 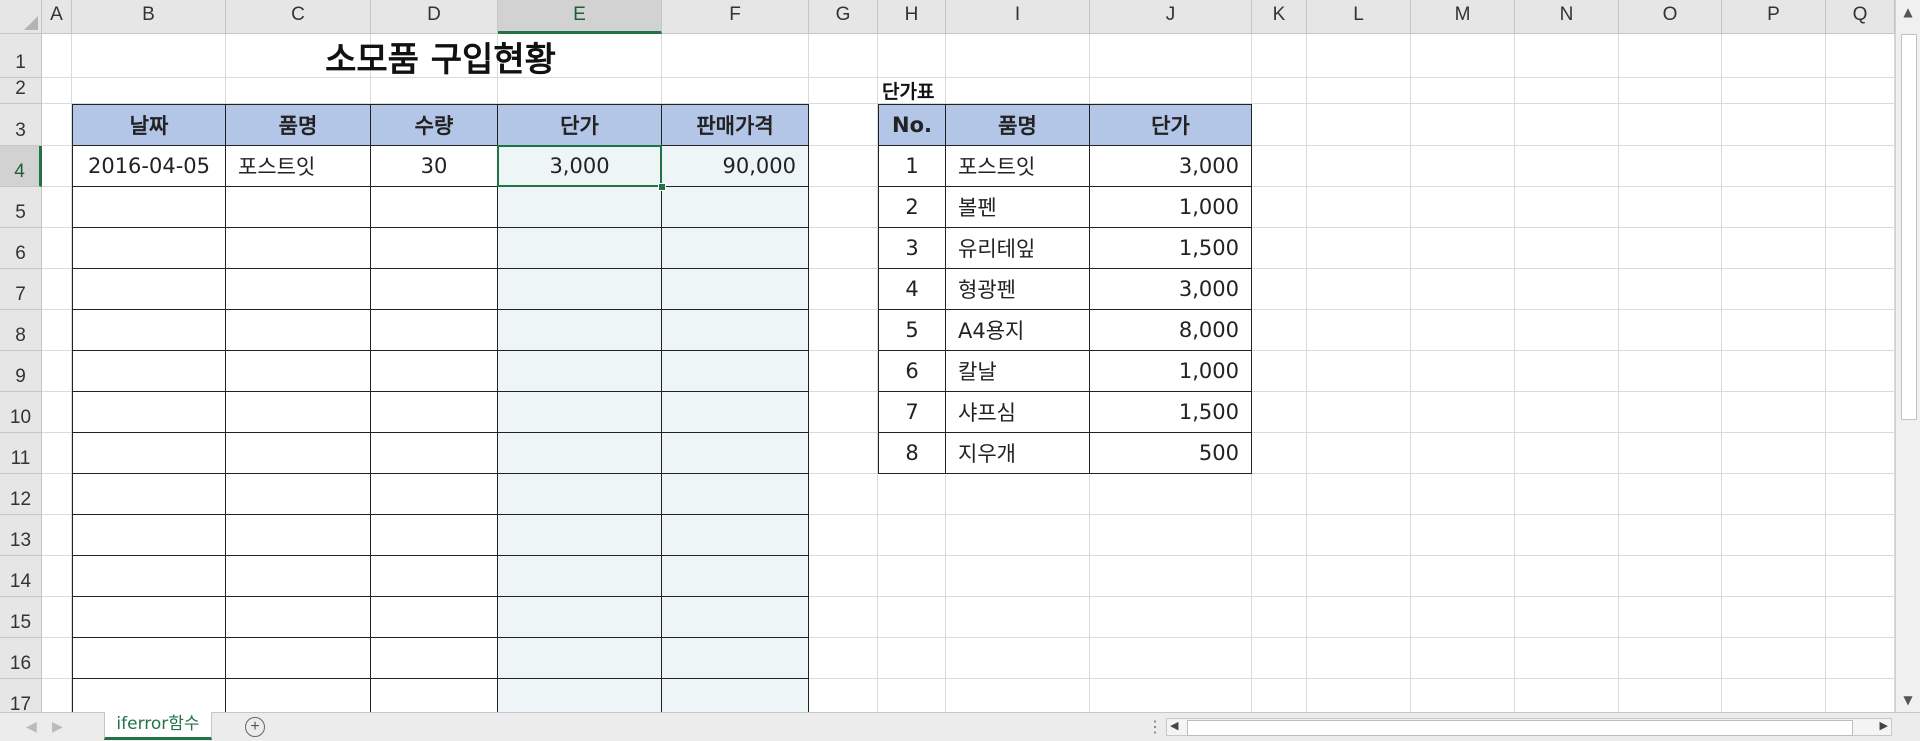 What do you see at coordinates (21, 289) in the screenshot?
I see `row-header-7: 7` at bounding box center [21, 289].